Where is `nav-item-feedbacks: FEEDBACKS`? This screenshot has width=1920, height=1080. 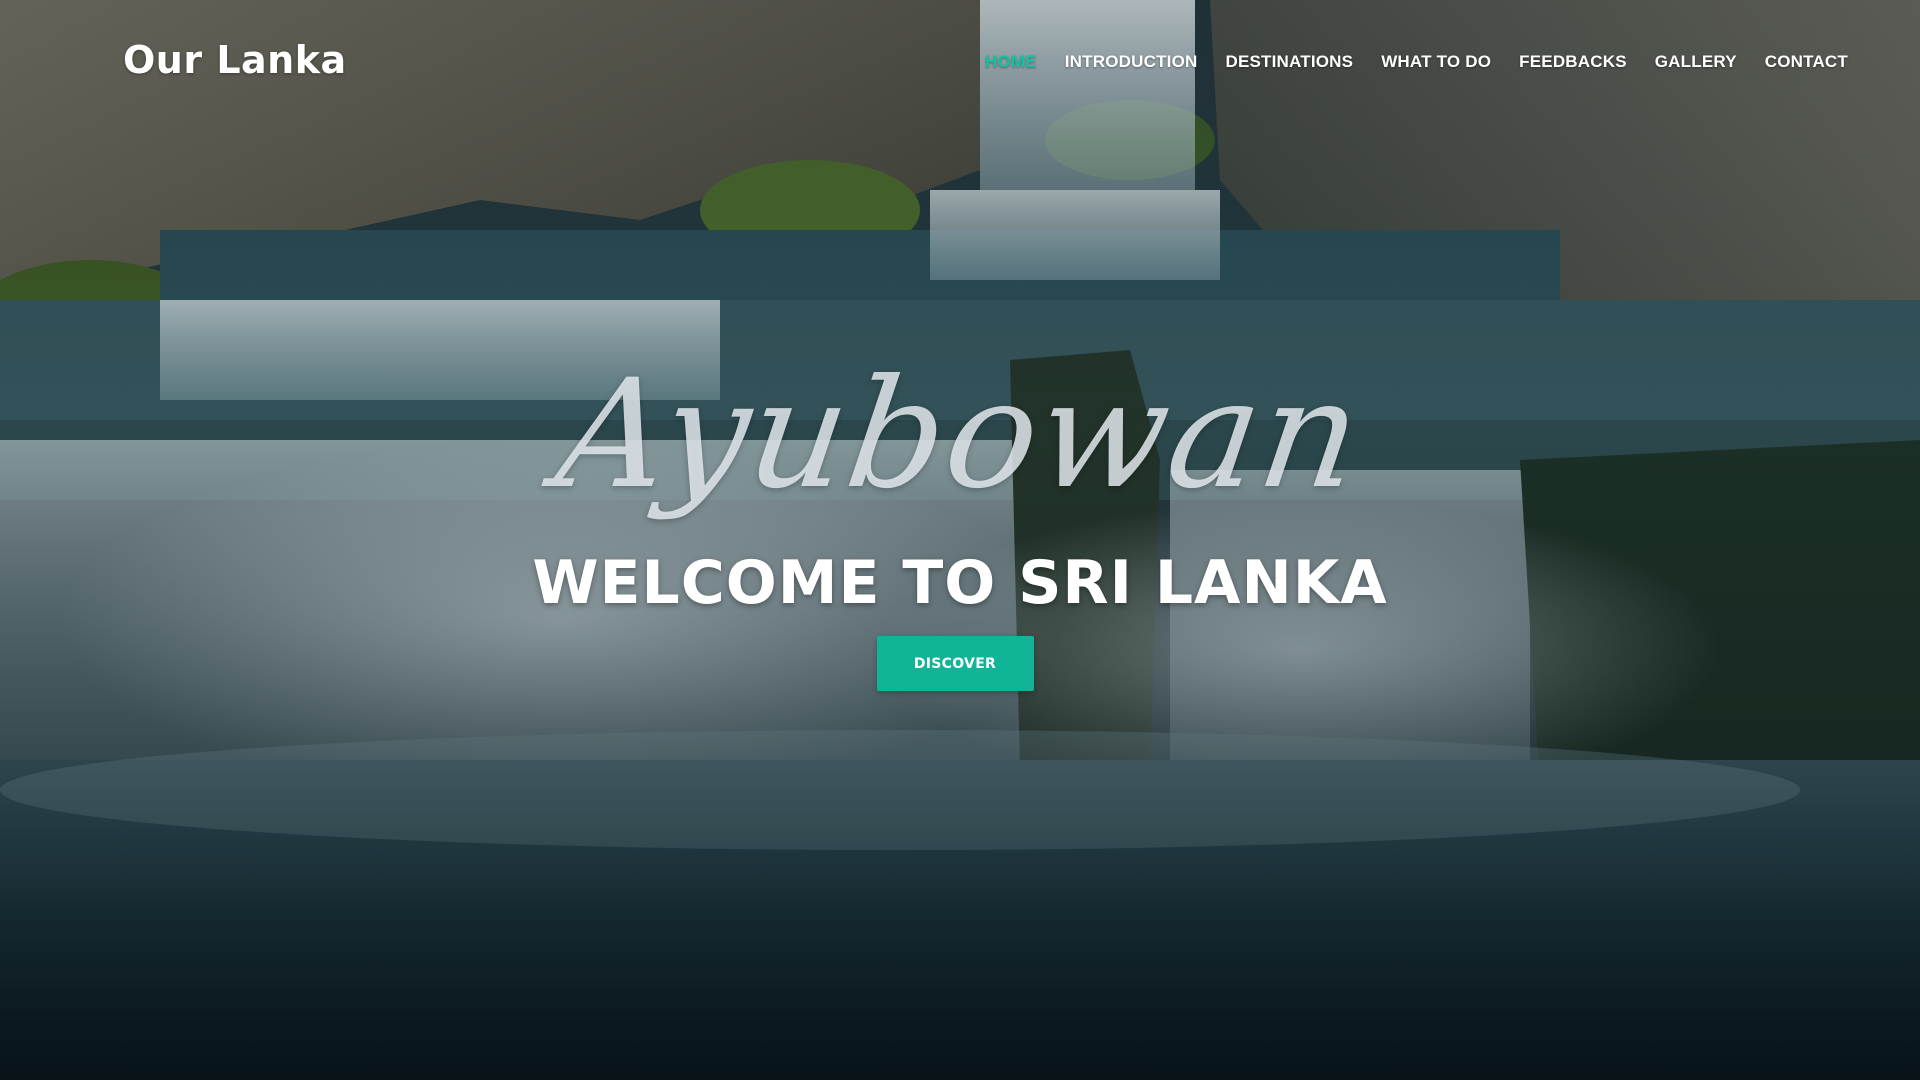
nav-item-feedbacks: FEEDBACKS is located at coordinates (1573, 62).